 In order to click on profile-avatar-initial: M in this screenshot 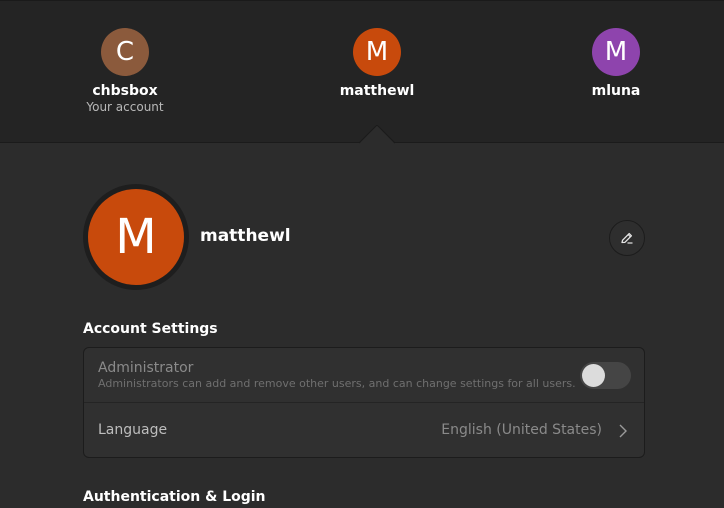, I will do `click(136, 237)`.